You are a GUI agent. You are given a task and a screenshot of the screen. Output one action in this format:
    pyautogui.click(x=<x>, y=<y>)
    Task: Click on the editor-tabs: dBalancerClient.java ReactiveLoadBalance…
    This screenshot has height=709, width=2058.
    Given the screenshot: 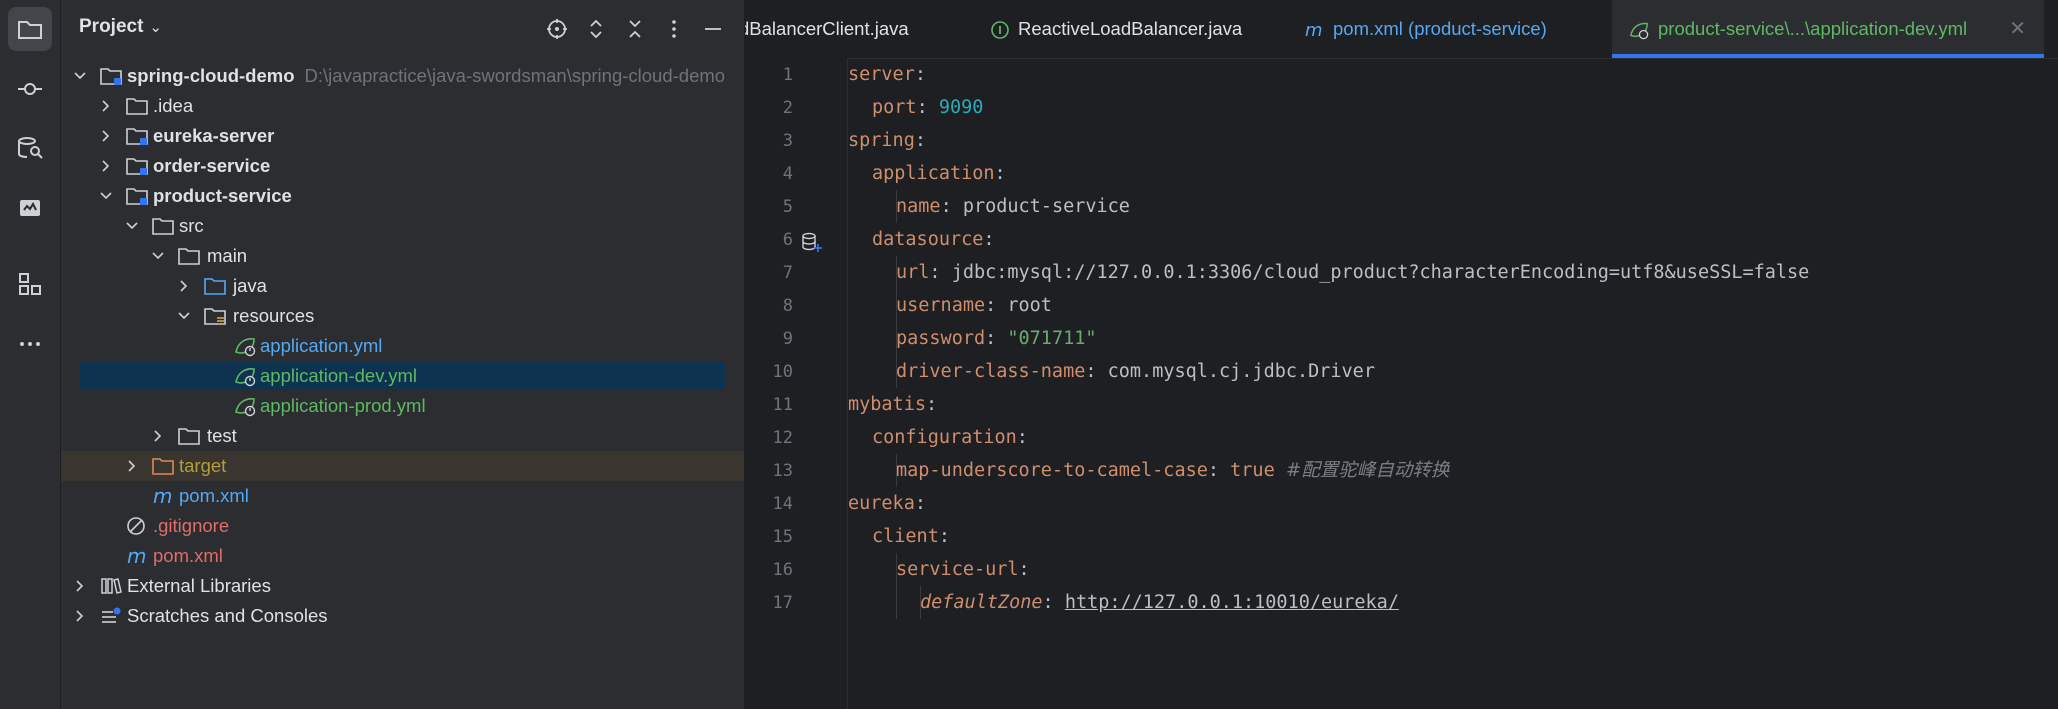 What is the action you would take?
    pyautogui.click(x=1401, y=29)
    